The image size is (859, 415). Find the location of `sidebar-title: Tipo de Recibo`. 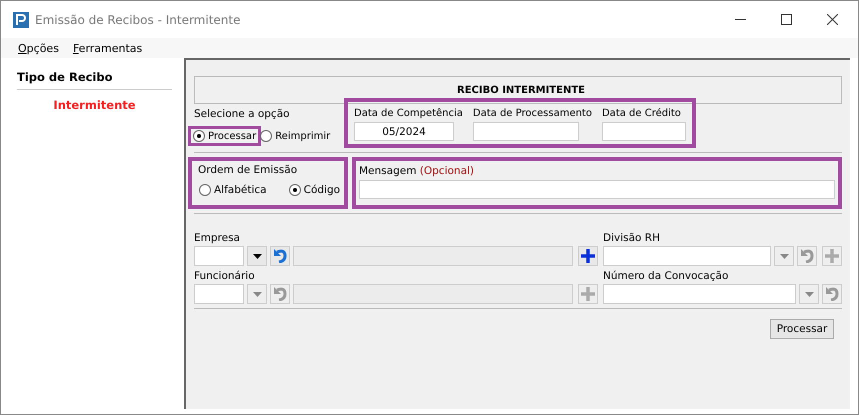

sidebar-title: Tipo de Recibo is located at coordinates (94, 80).